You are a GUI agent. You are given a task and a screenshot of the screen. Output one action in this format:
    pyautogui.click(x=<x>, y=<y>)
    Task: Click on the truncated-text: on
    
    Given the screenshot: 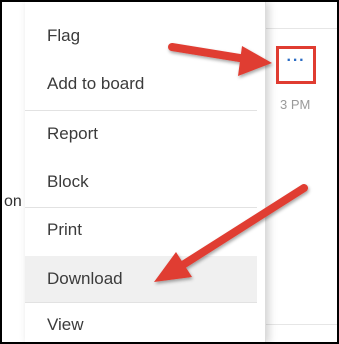 What is the action you would take?
    pyautogui.click(x=13, y=201)
    